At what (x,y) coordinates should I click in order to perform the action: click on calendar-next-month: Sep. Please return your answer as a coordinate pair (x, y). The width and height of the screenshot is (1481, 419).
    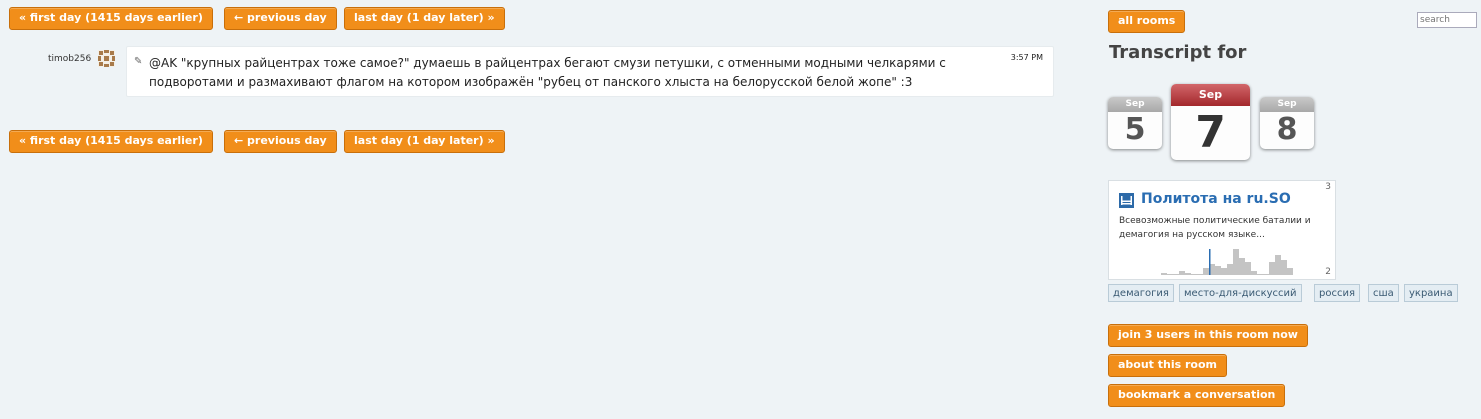
    Looking at the image, I should click on (1287, 104).